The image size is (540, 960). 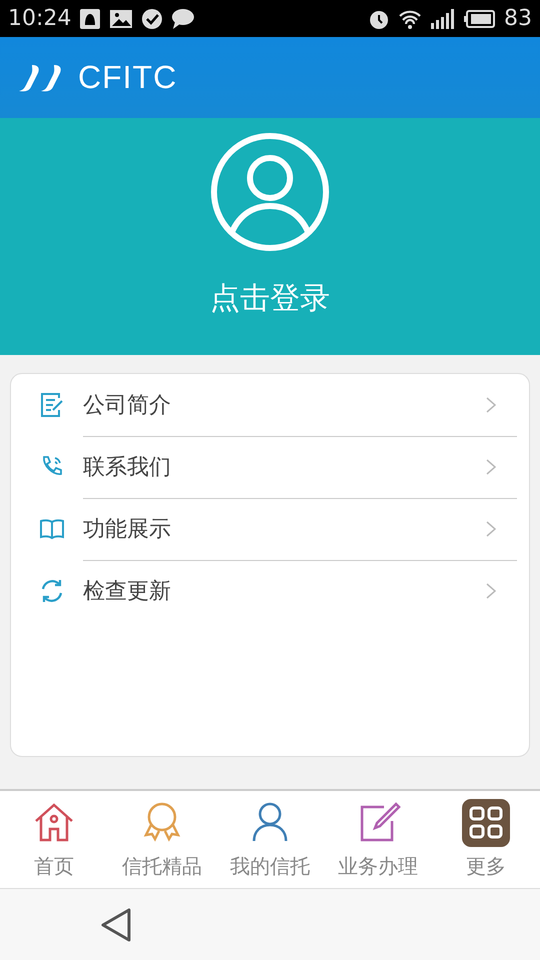 What do you see at coordinates (270, 839) in the screenshot?
I see `tab: 我的信托` at bounding box center [270, 839].